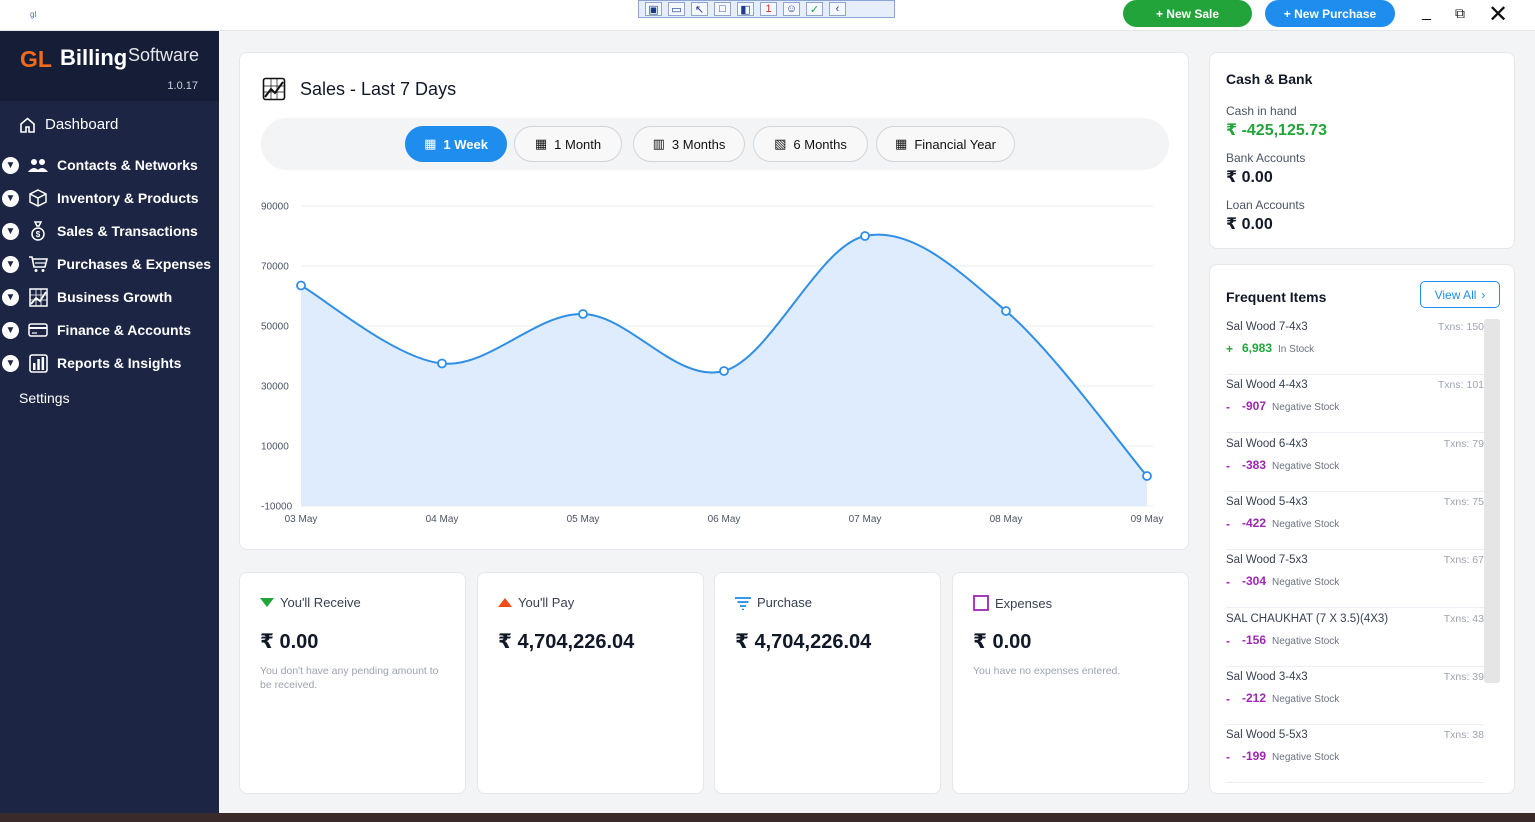 The image size is (1535, 822). I want to click on item-qty: -383, so click(1254, 464).